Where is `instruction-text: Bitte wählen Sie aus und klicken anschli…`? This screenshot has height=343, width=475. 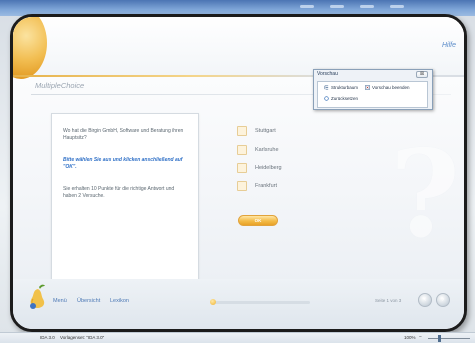
instruction-text: Bitte wählen Sie aus und klicken anschli… is located at coordinates (123, 163).